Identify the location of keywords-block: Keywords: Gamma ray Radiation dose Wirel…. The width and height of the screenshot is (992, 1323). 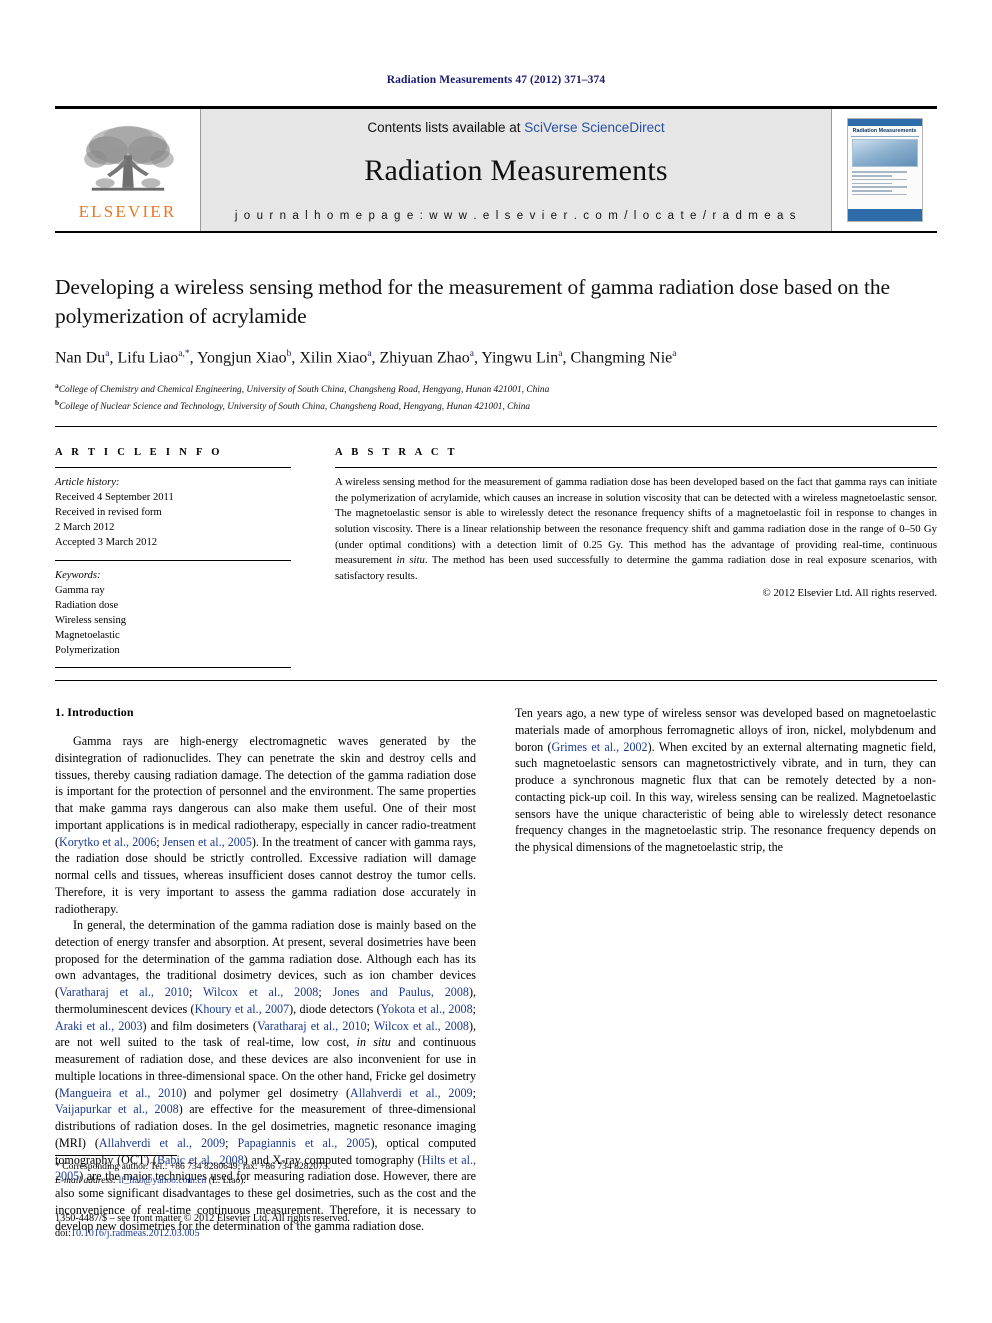
(173, 613).